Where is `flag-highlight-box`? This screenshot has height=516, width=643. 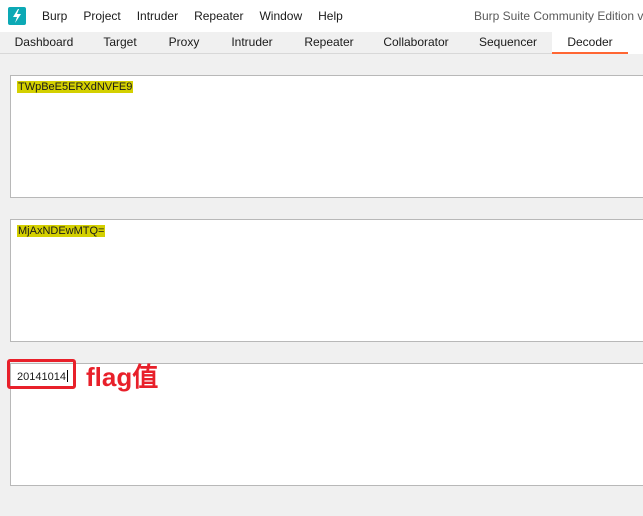
flag-highlight-box is located at coordinates (41, 374).